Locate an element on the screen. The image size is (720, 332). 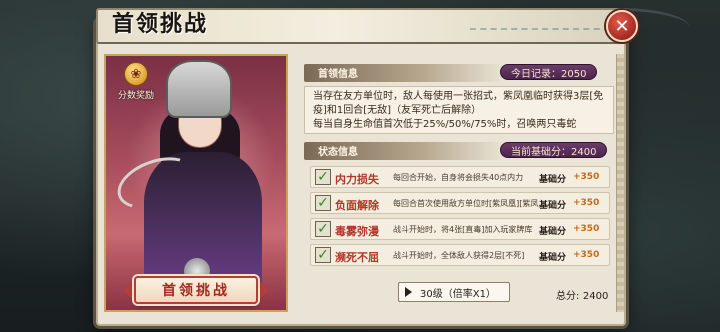
base-score-badge: 当前基础分：2400 is located at coordinates (554, 150).